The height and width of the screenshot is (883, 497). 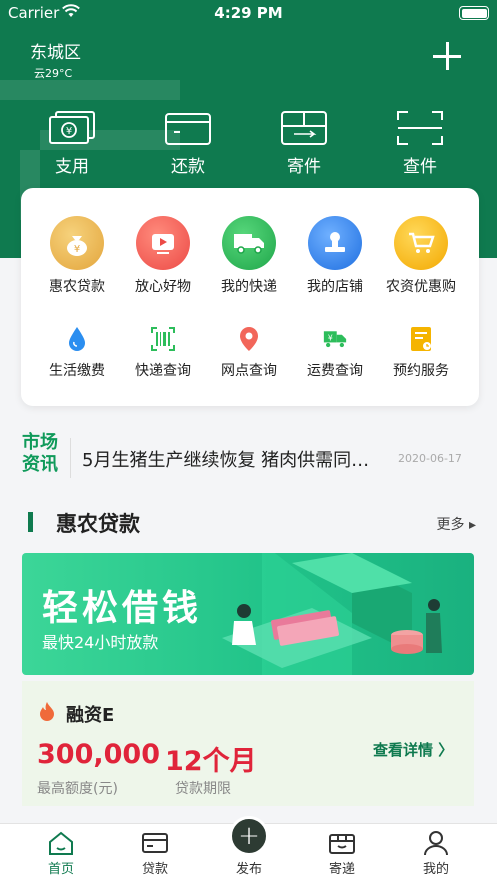 What do you see at coordinates (248, 869) in the screenshot?
I see `publish-label: 发布` at bounding box center [248, 869].